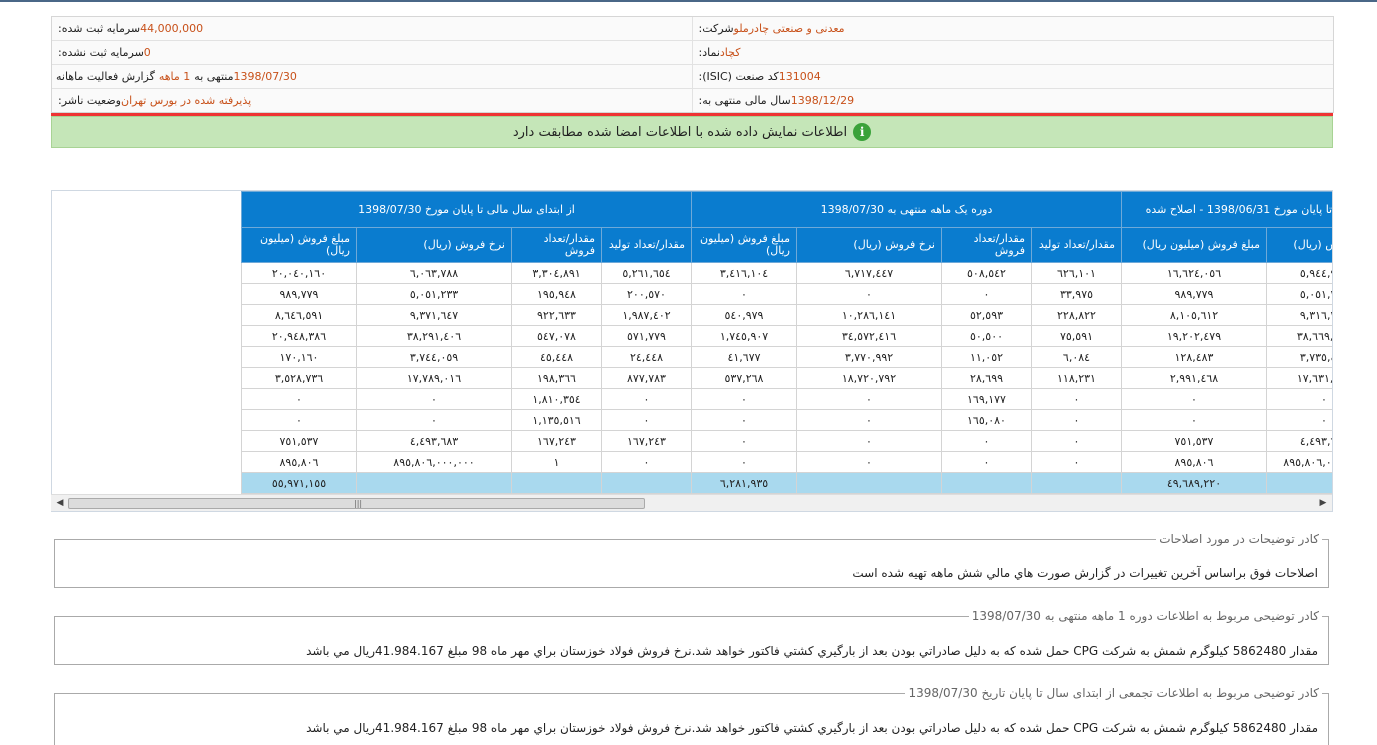 This screenshot has height=745, width=1377. What do you see at coordinates (646, 273) in the screenshot?
I see `table-cell: ٥,٢٦١,٦٥٤` at bounding box center [646, 273].